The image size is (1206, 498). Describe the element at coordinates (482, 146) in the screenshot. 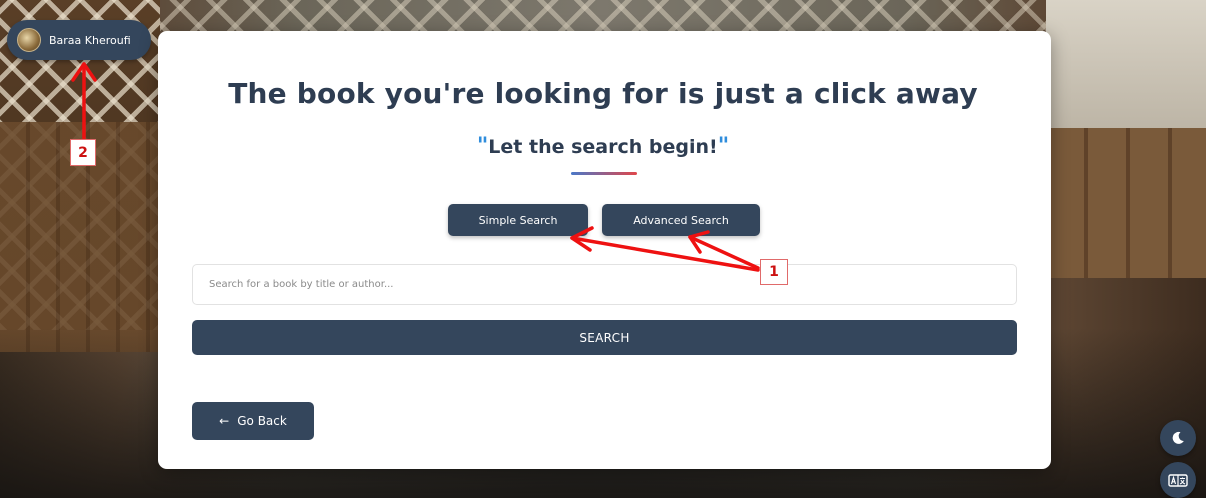

I see `subtitle-open-quote: "` at that location.